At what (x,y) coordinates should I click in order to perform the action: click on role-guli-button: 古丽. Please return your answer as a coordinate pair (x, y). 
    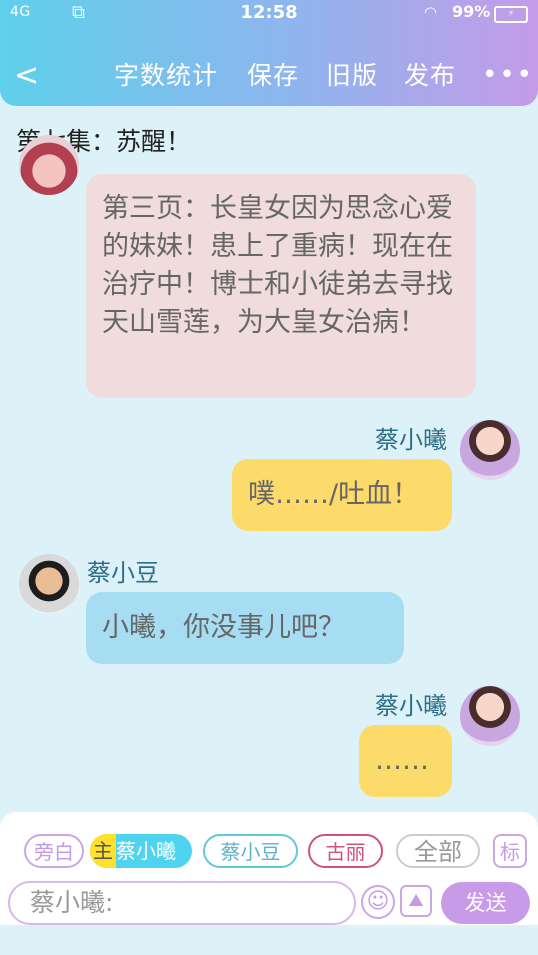
    Looking at the image, I should click on (345, 851).